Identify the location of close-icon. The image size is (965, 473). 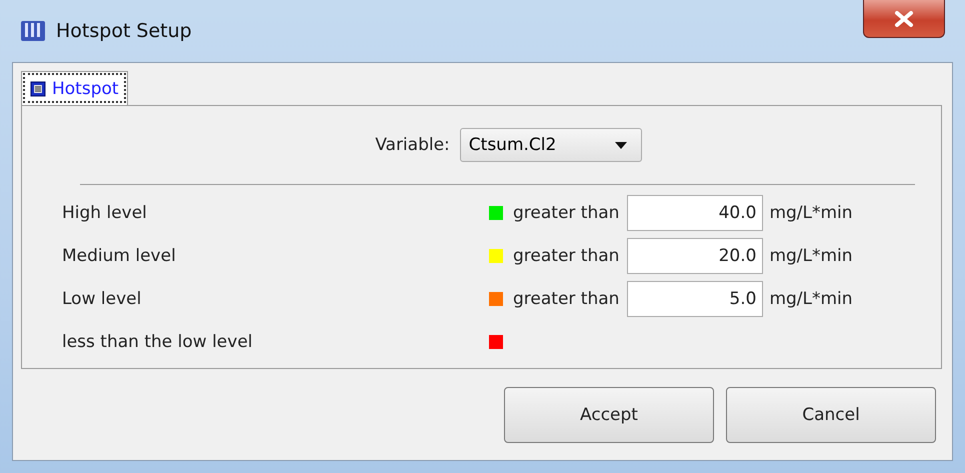
(904, 18).